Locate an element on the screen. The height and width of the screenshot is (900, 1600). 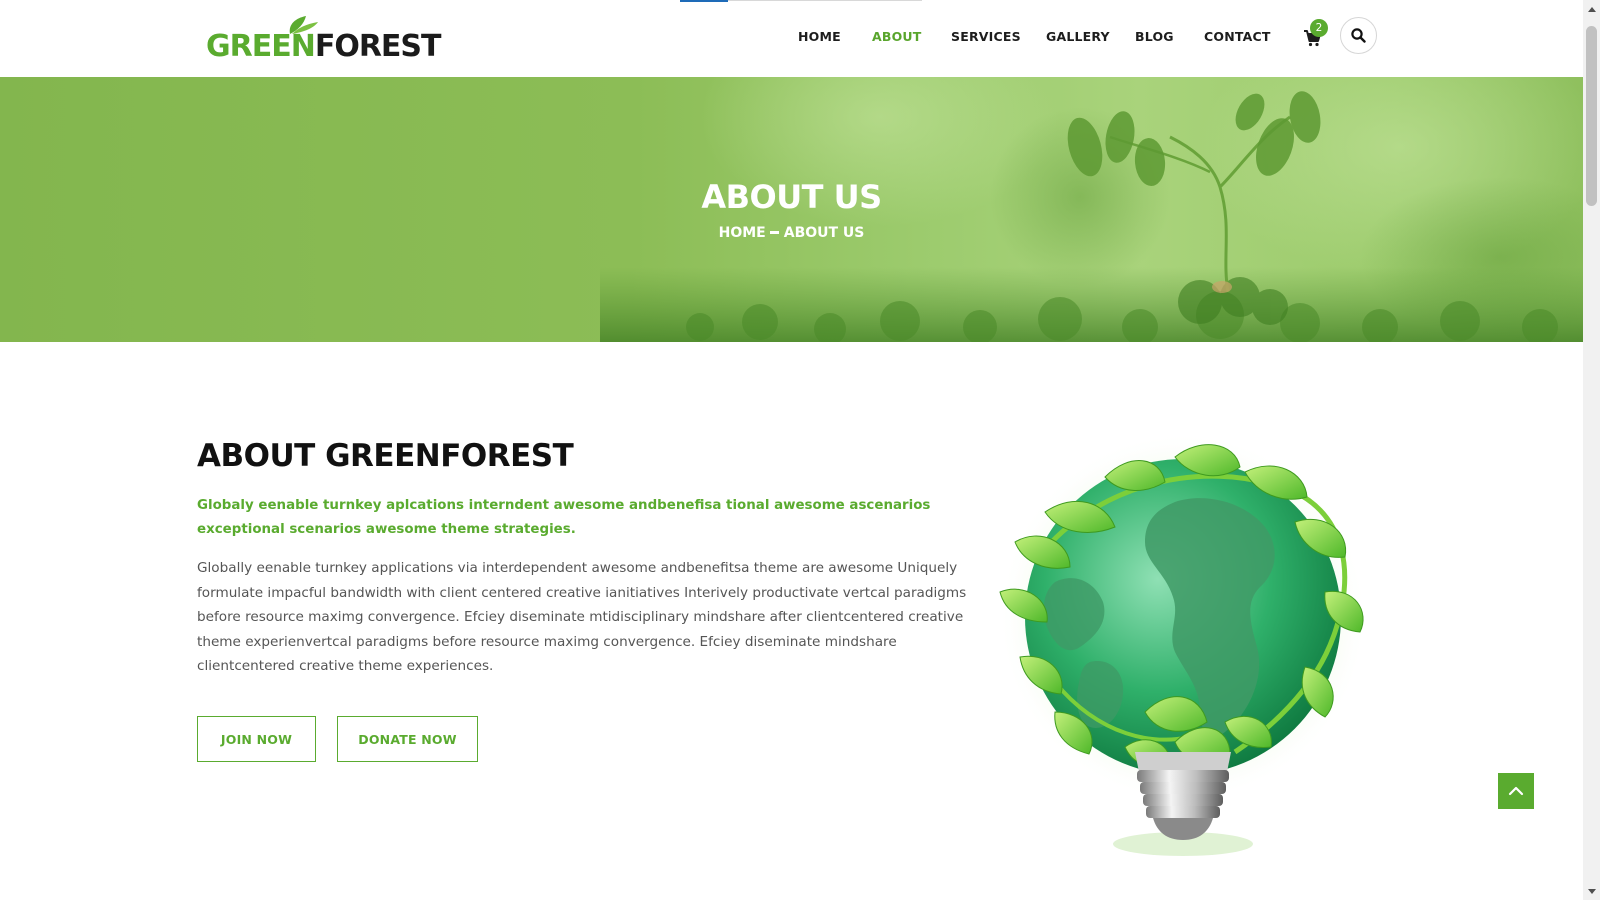
nav-item-services: SERVICES is located at coordinates (986, 37).